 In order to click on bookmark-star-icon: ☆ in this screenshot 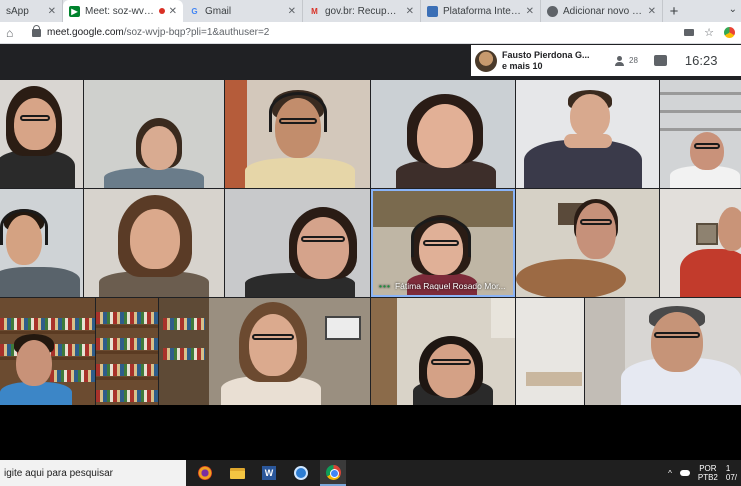, I will do `click(709, 32)`.